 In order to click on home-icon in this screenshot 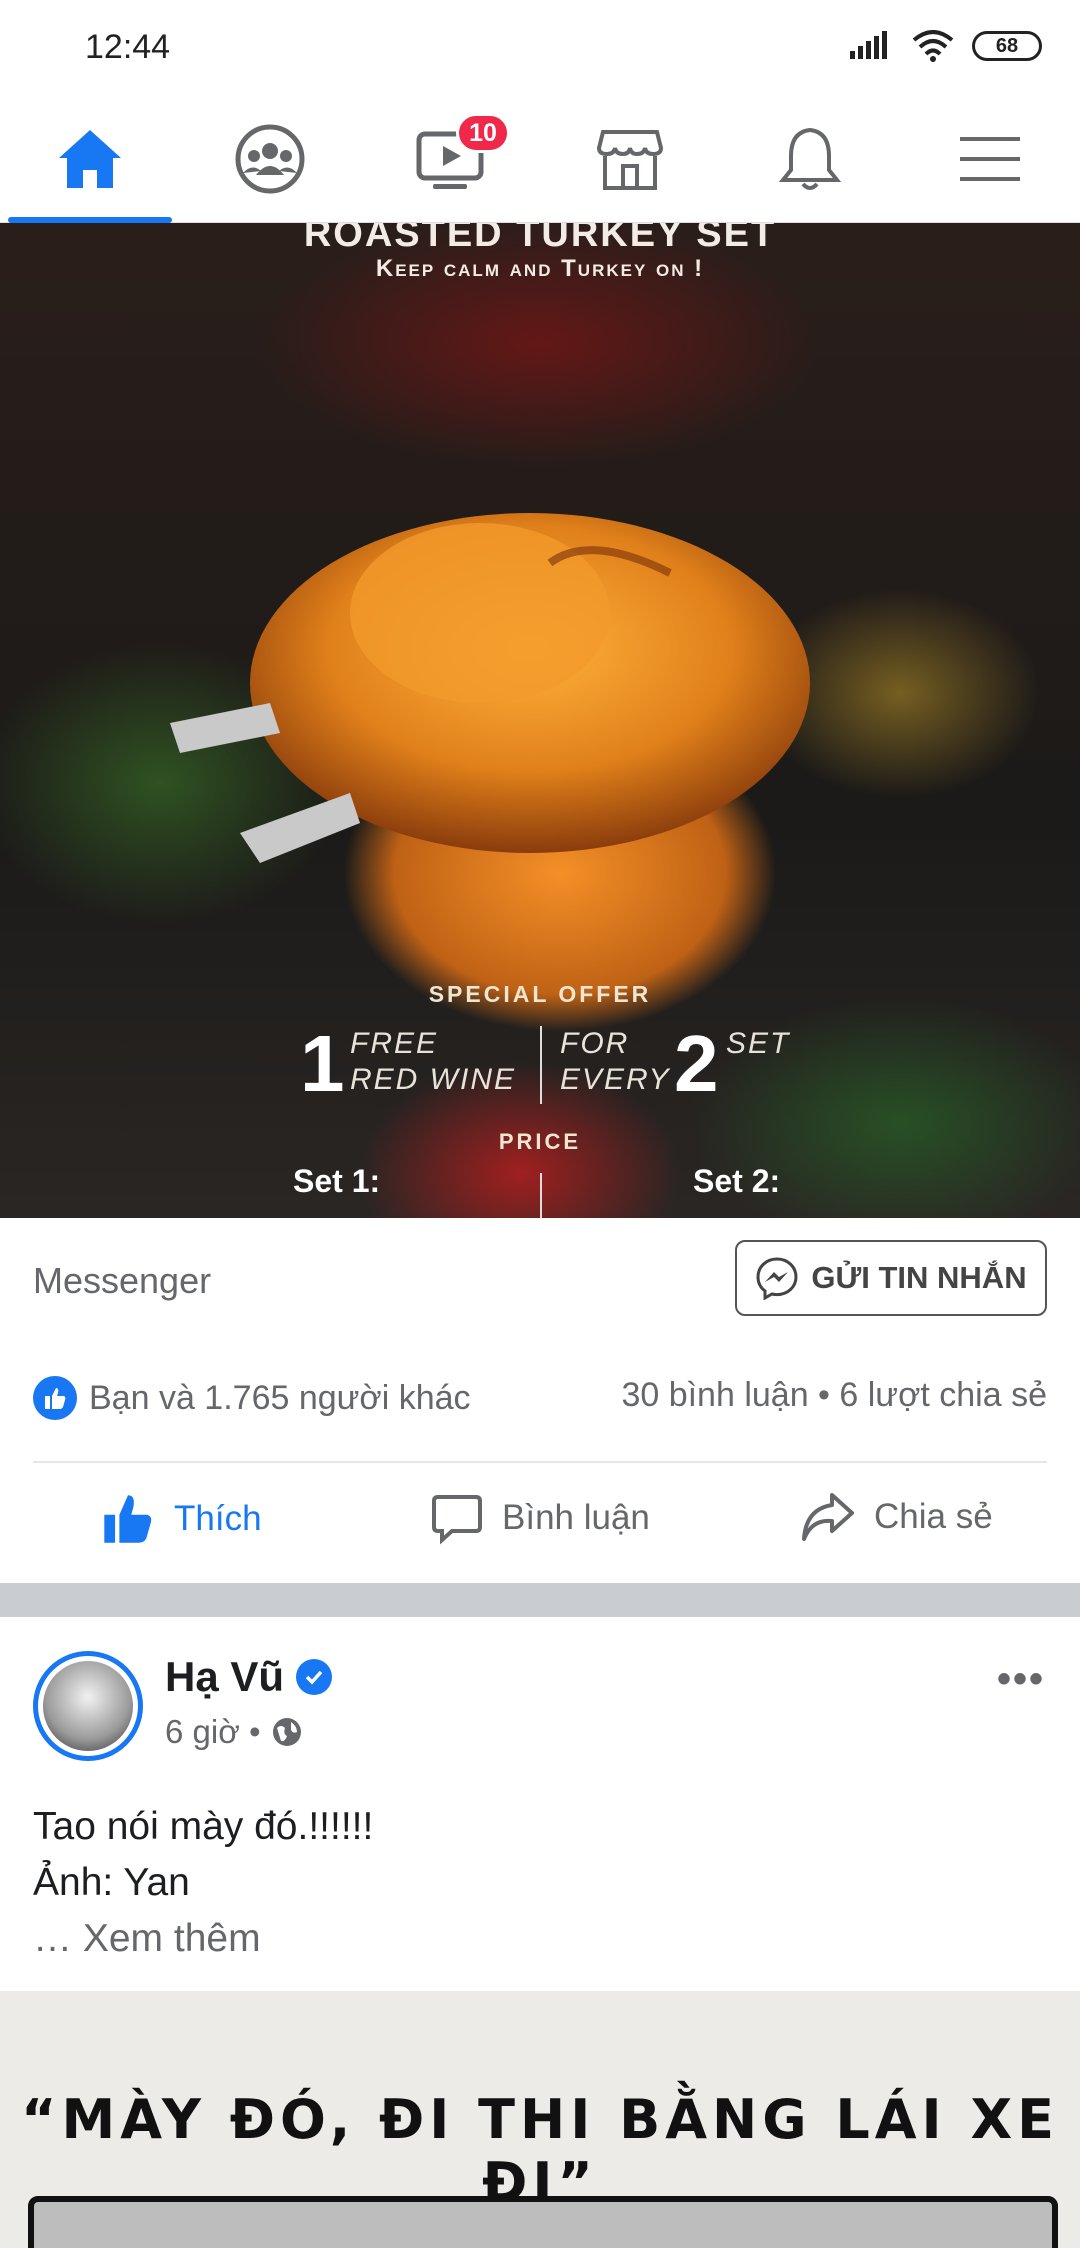, I will do `click(90, 159)`.